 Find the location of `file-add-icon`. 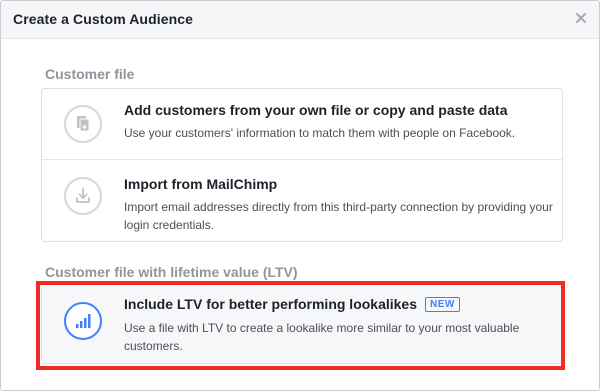

file-add-icon is located at coordinates (83, 124).